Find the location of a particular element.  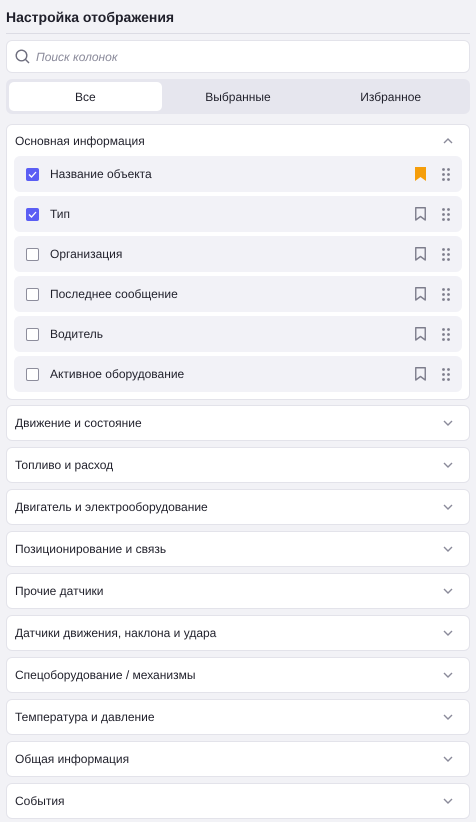

chevron-up-icon is located at coordinates (448, 141).